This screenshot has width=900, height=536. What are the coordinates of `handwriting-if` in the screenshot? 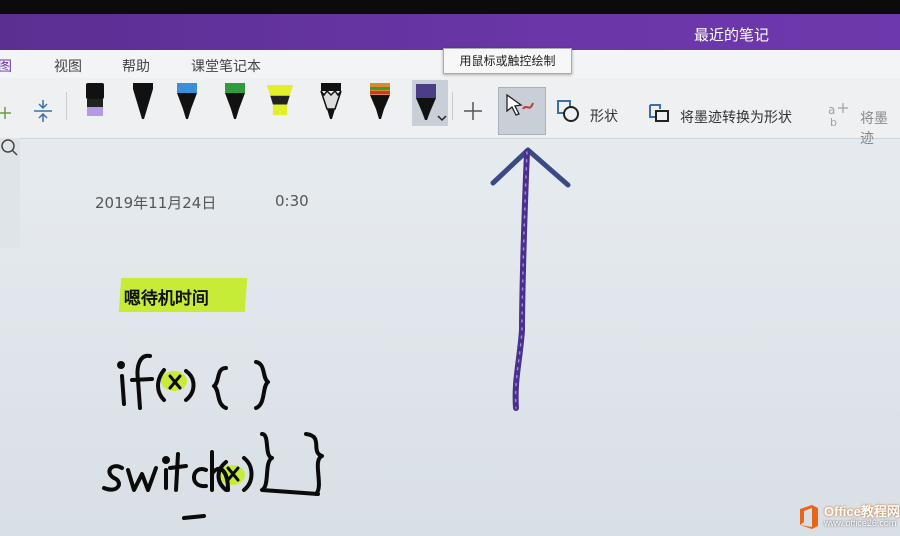 It's located at (193, 381).